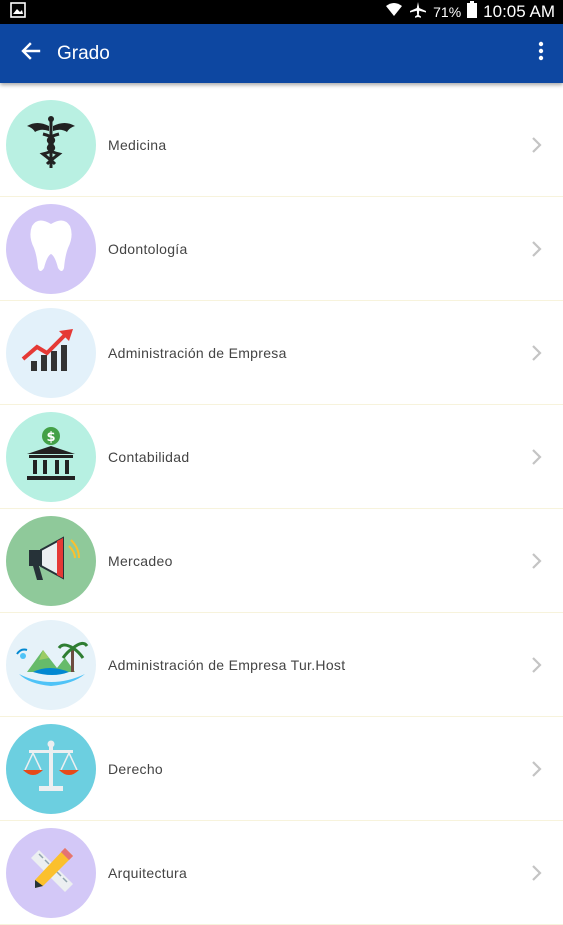  What do you see at coordinates (394, 12) in the screenshot?
I see `wifi-icon` at bounding box center [394, 12].